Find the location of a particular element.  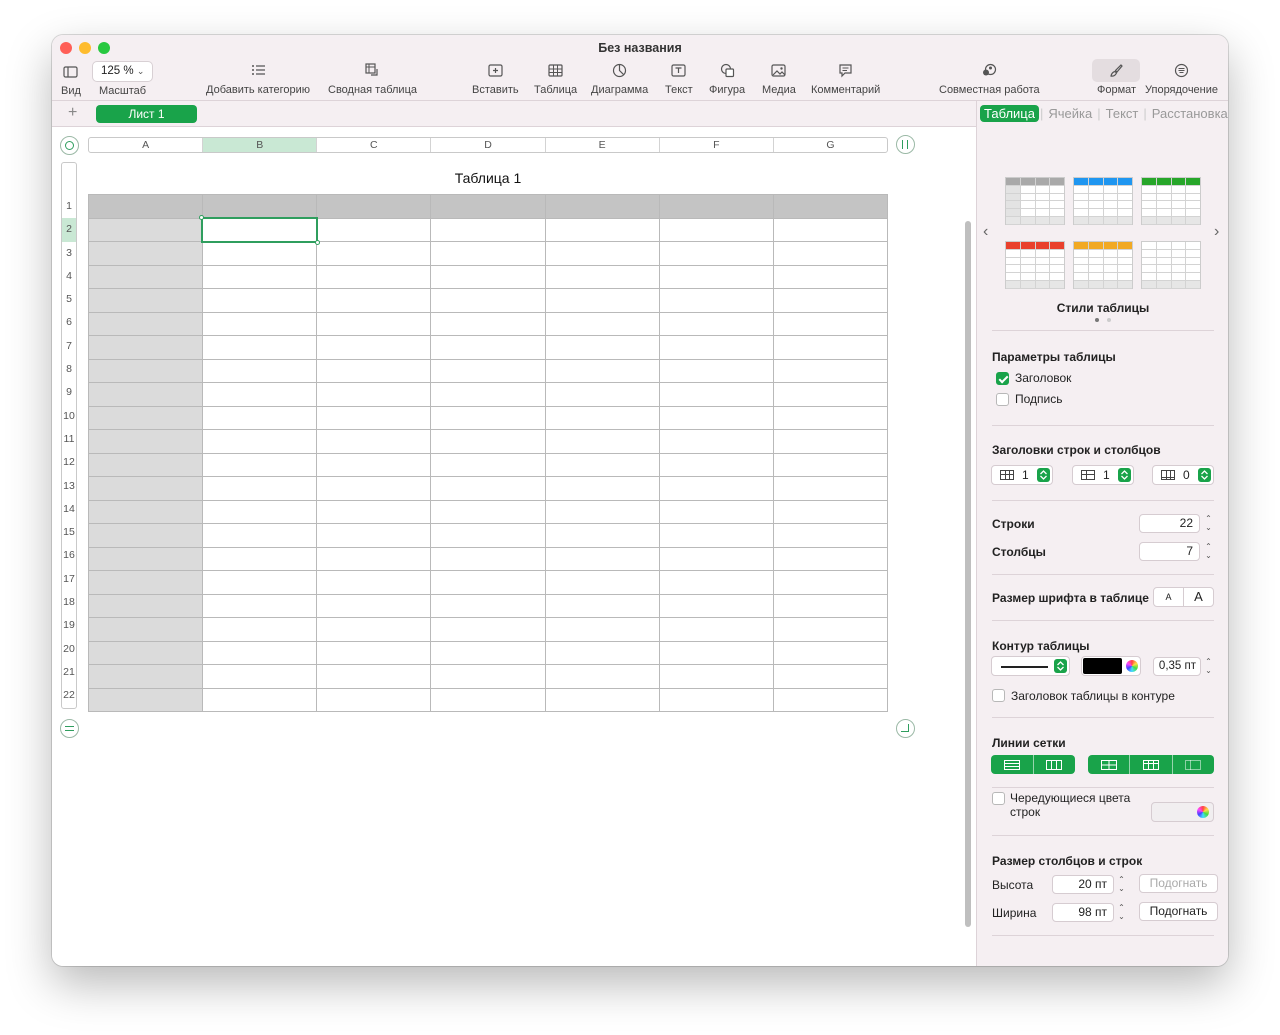

row-header: 20 is located at coordinates (69, 649).